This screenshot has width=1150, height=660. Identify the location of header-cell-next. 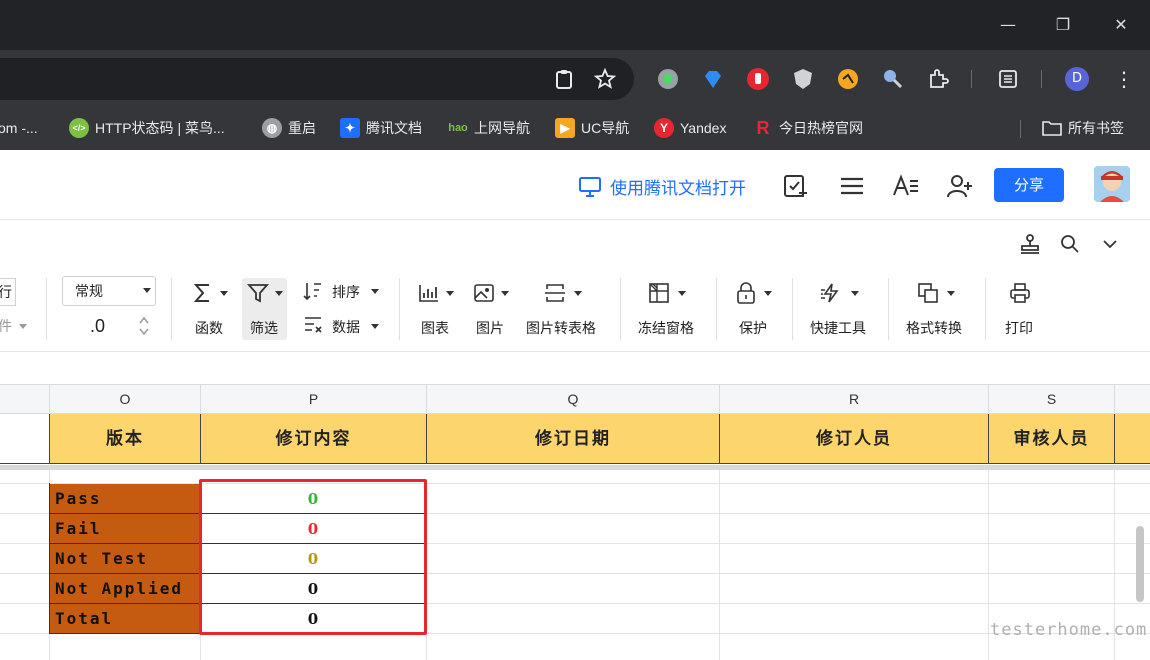
(1132, 439).